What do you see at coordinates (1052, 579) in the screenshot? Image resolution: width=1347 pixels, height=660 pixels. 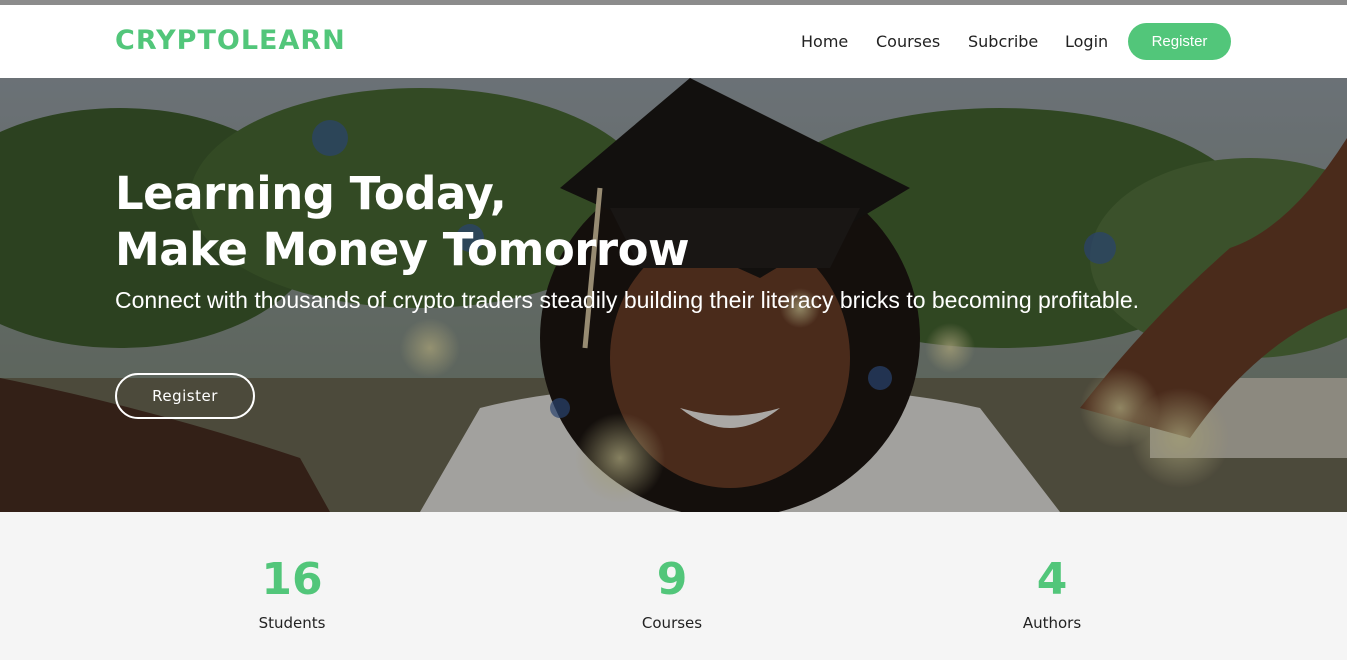 I see `stat-authors-value: 4` at bounding box center [1052, 579].